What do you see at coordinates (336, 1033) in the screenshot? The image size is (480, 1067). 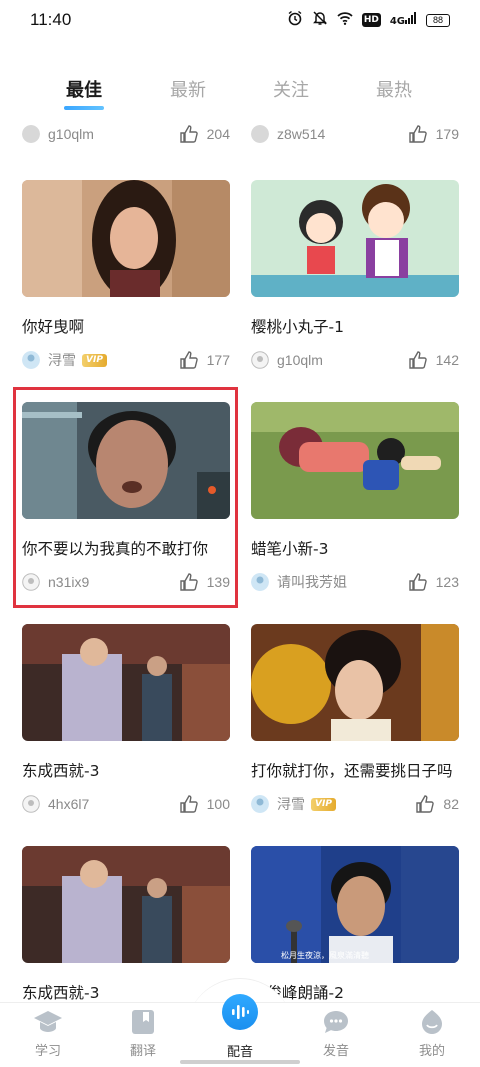 I see `nav-pronunciation: 发音` at bounding box center [336, 1033].